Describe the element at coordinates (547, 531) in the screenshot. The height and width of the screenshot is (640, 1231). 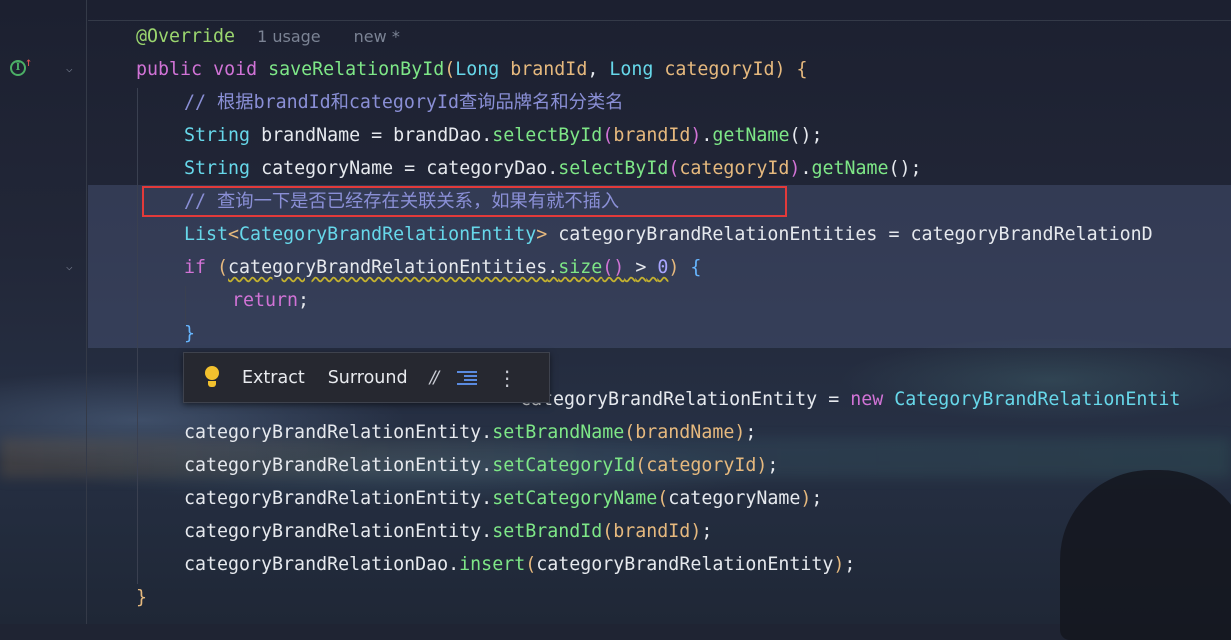
I see `method-call: setBrandId` at that location.